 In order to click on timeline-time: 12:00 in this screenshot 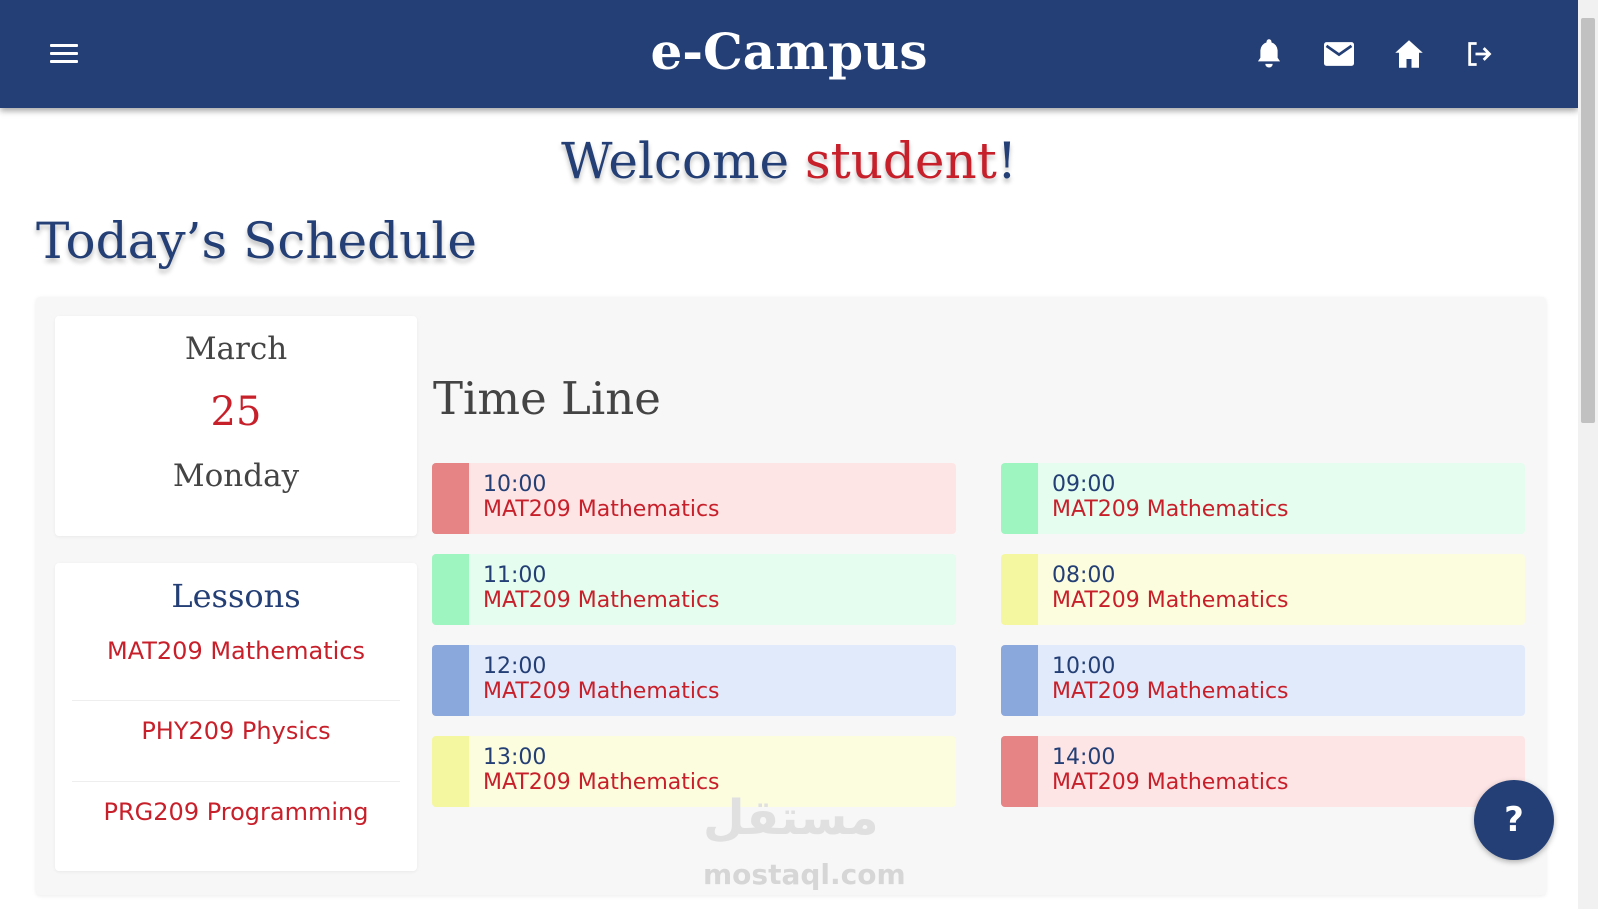, I will do `click(515, 666)`.